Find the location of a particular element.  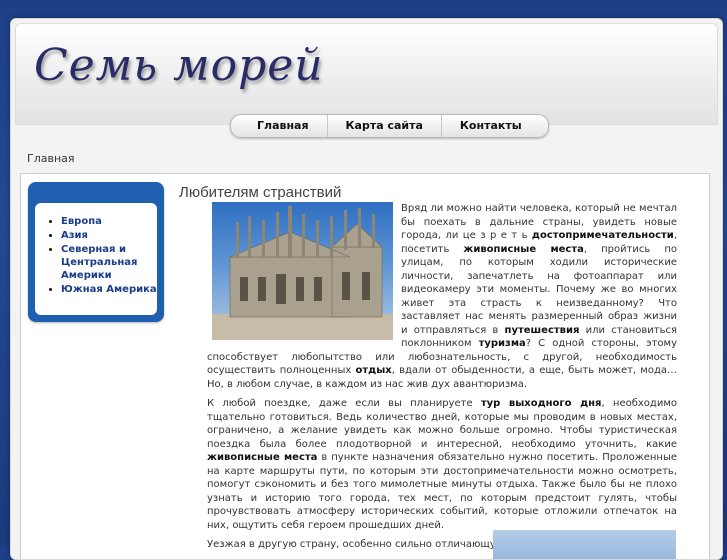

keyword: тур выходного дня is located at coordinates (541, 403).